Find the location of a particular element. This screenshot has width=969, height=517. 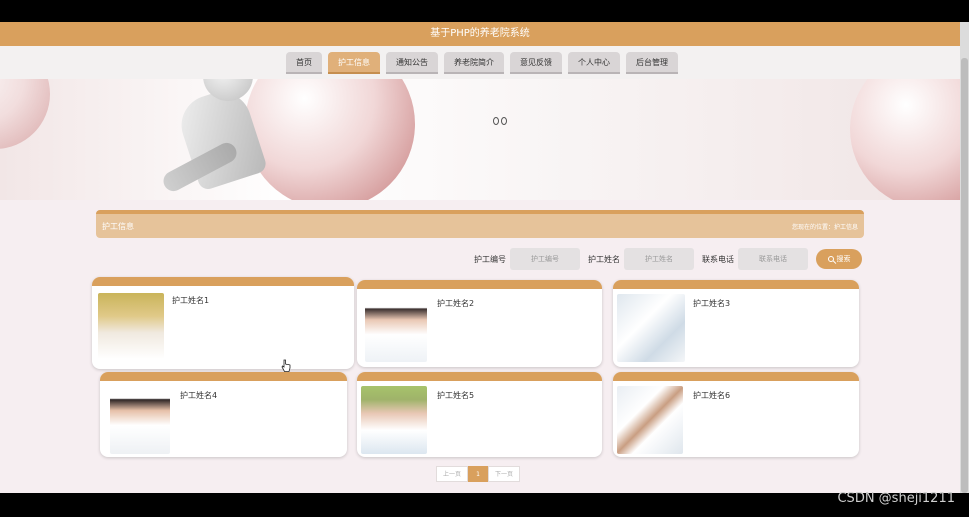

caregiver-name: 护工姓名2 is located at coordinates (456, 303).